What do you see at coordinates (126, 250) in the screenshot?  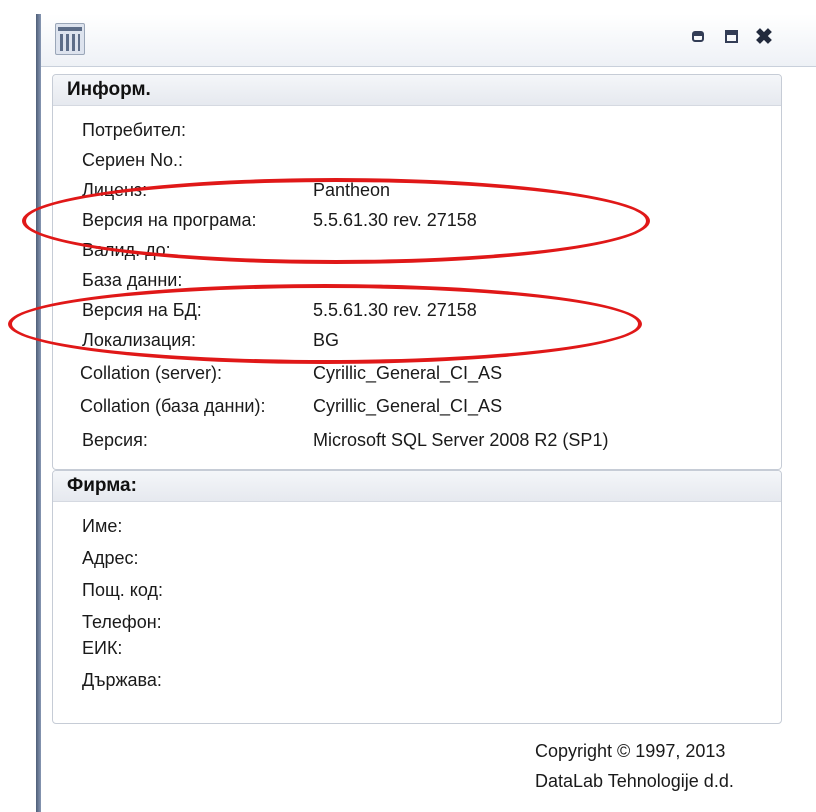 I see `info-label: Валид. до:` at bounding box center [126, 250].